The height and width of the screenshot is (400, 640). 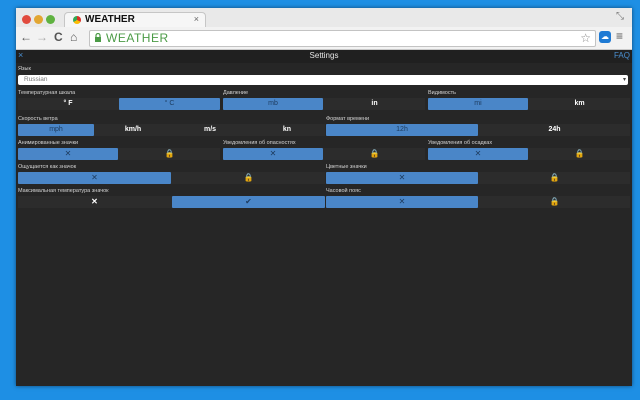 What do you see at coordinates (73, 37) in the screenshot?
I see `home-button: ⌂` at bounding box center [73, 37].